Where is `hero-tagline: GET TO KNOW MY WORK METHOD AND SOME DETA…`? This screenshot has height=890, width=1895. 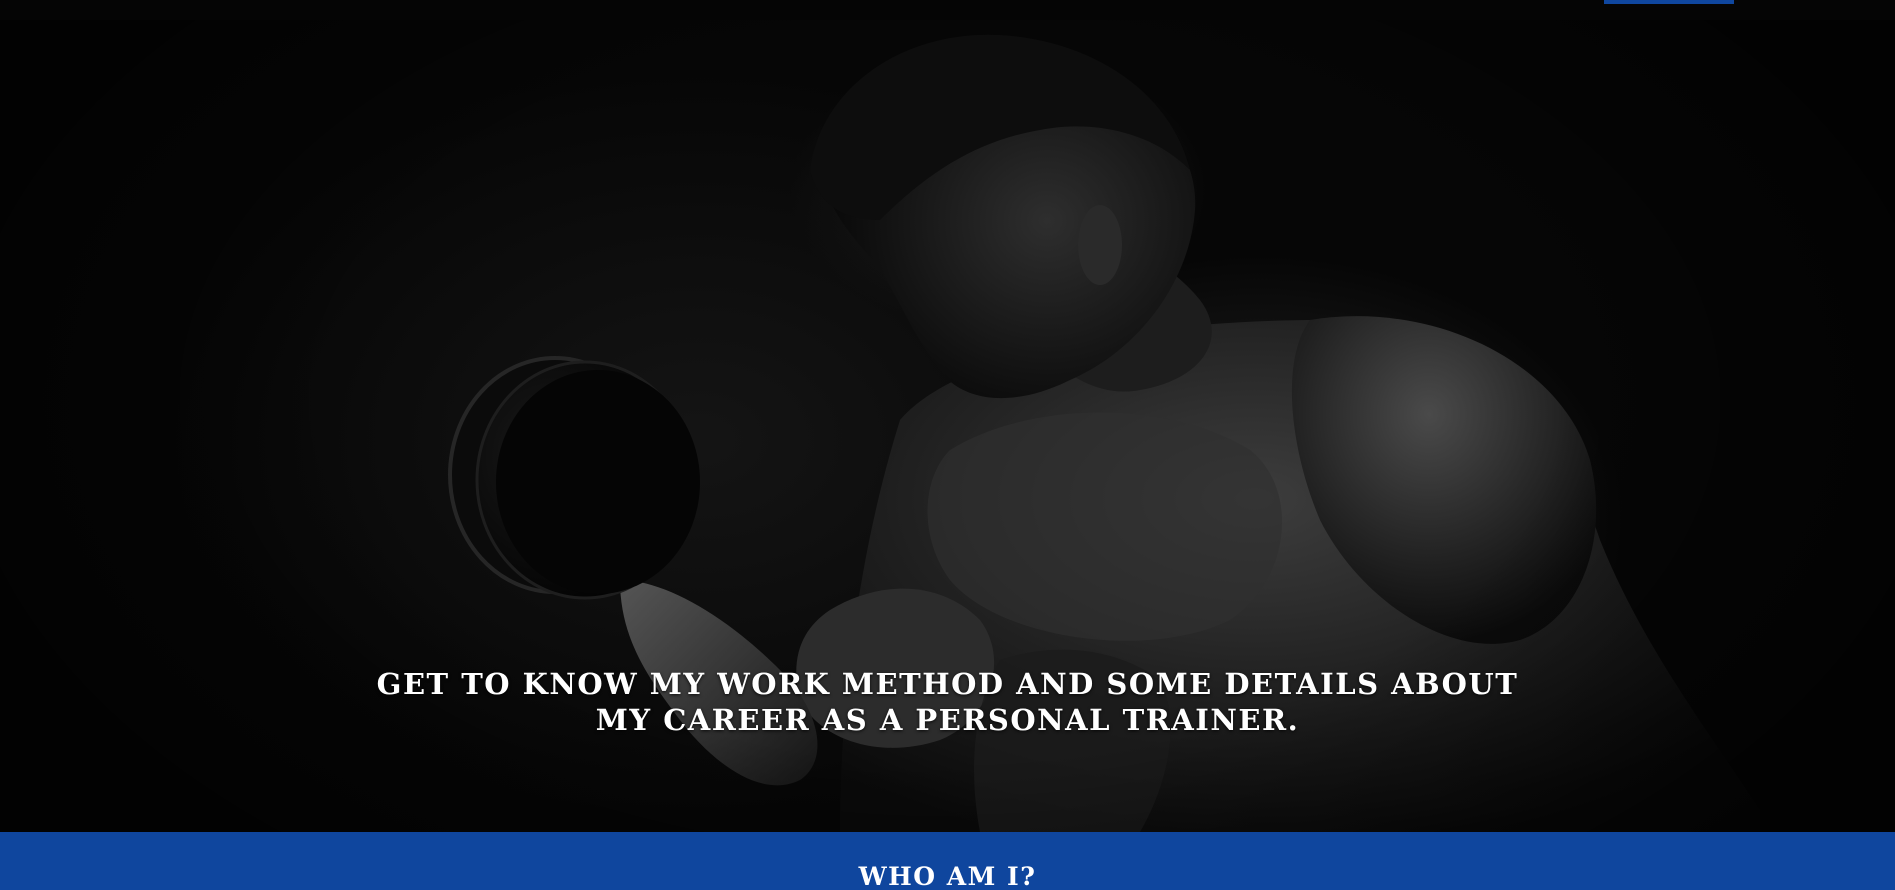
hero-tagline: GET TO KNOW MY WORK METHOD AND SOME DETA… is located at coordinates (947, 702).